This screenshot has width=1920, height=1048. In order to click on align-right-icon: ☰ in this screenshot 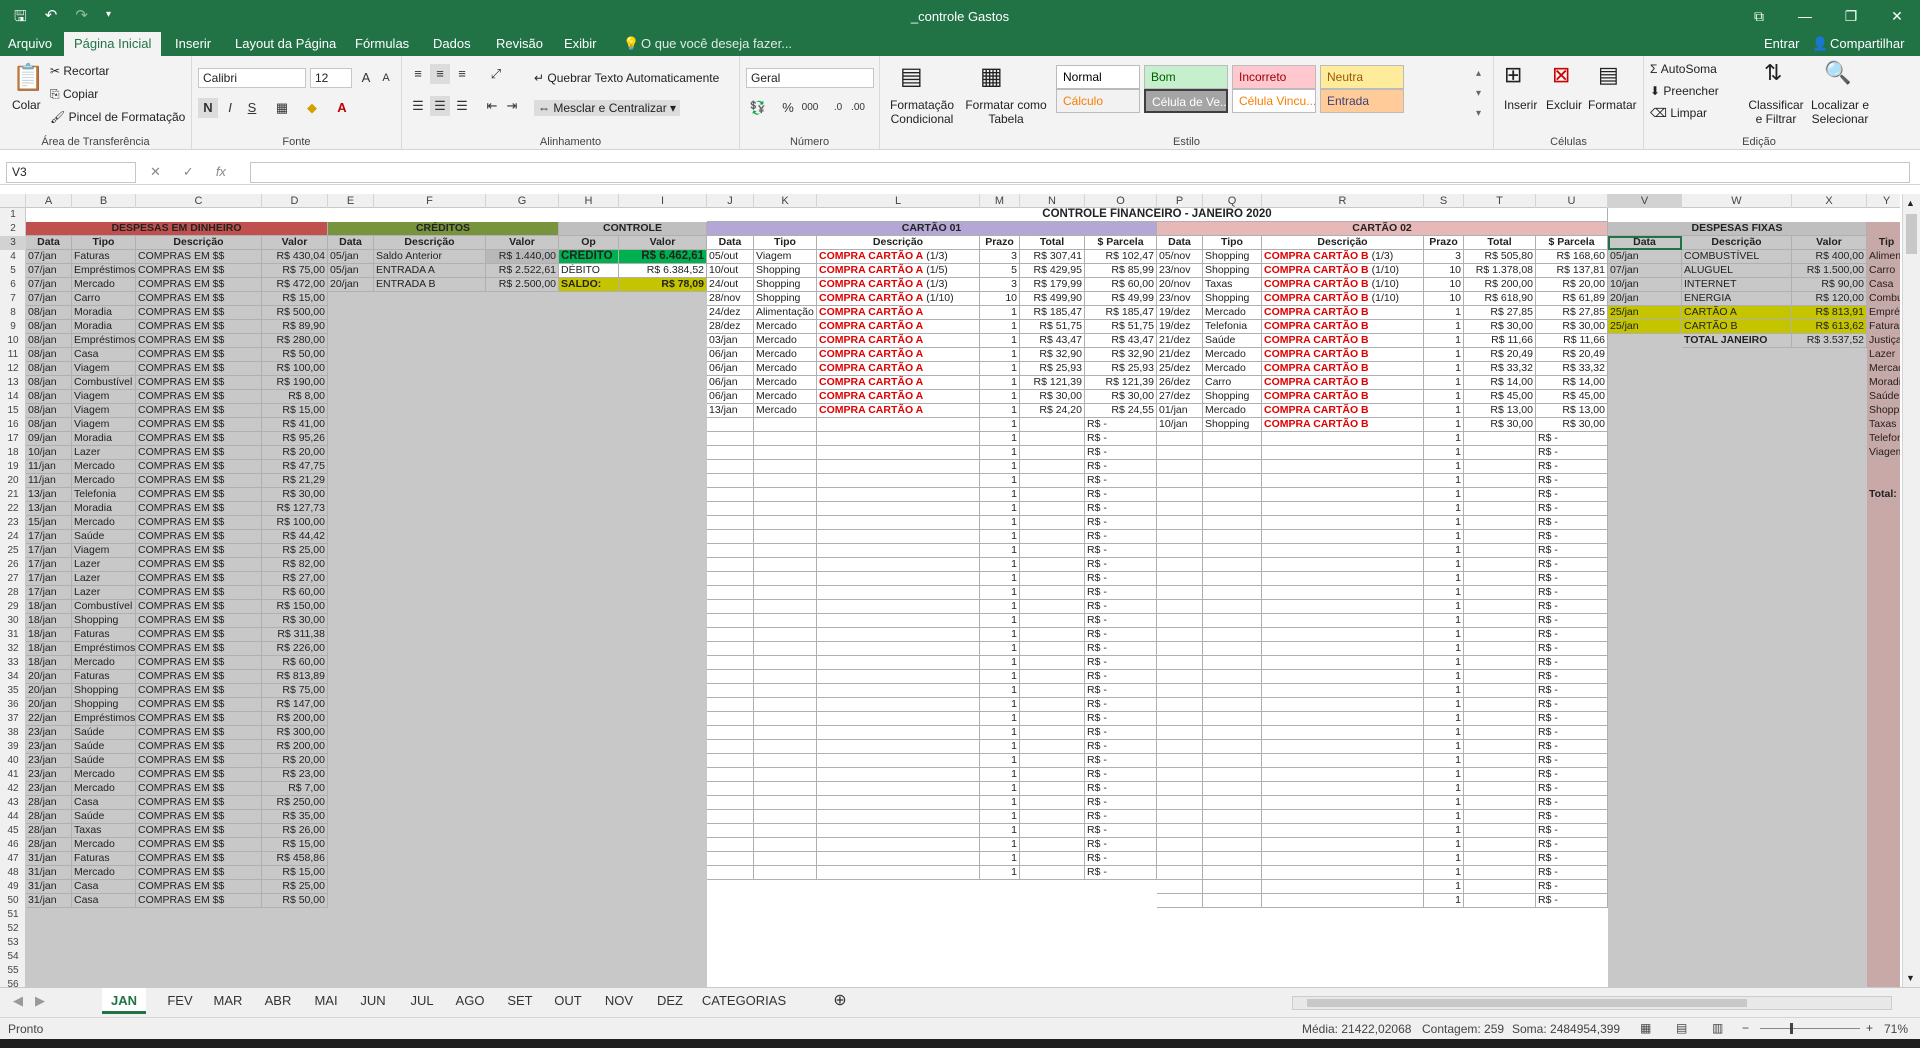, I will do `click(462, 106)`.